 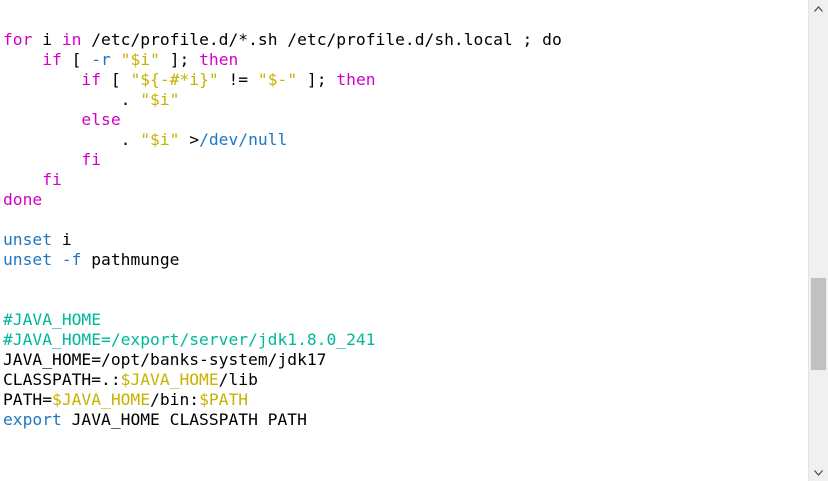 I want to click on code-token-path: /dev/null, so click(x=243, y=139).